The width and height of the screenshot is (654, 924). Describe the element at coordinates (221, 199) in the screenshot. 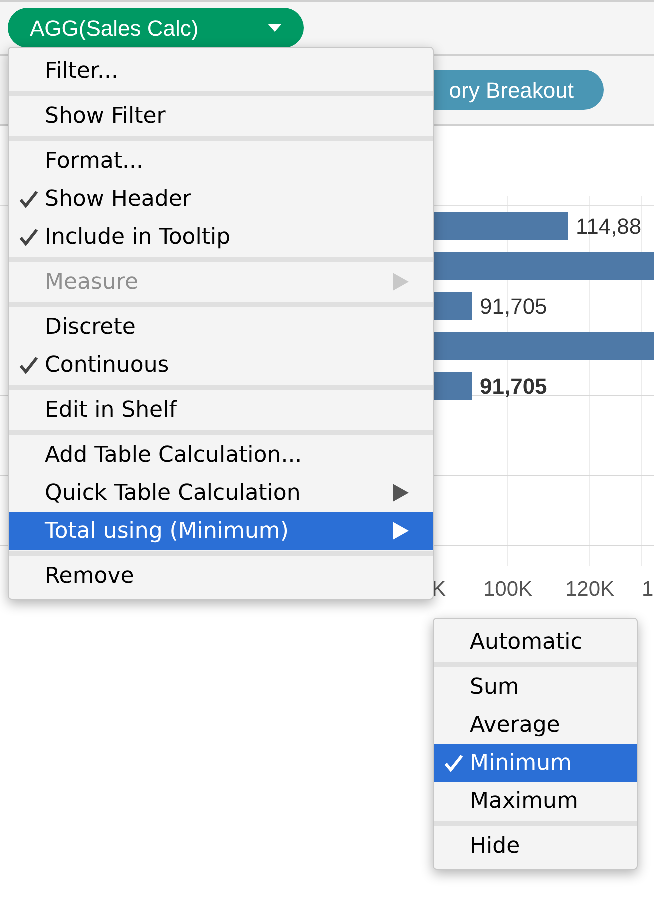

I see `menu-item: Show Header` at that location.